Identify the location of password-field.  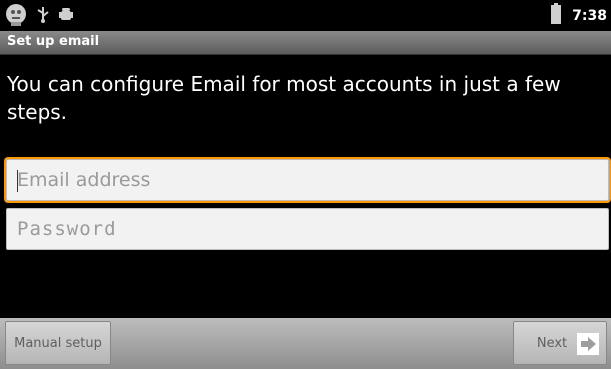
(307, 229).